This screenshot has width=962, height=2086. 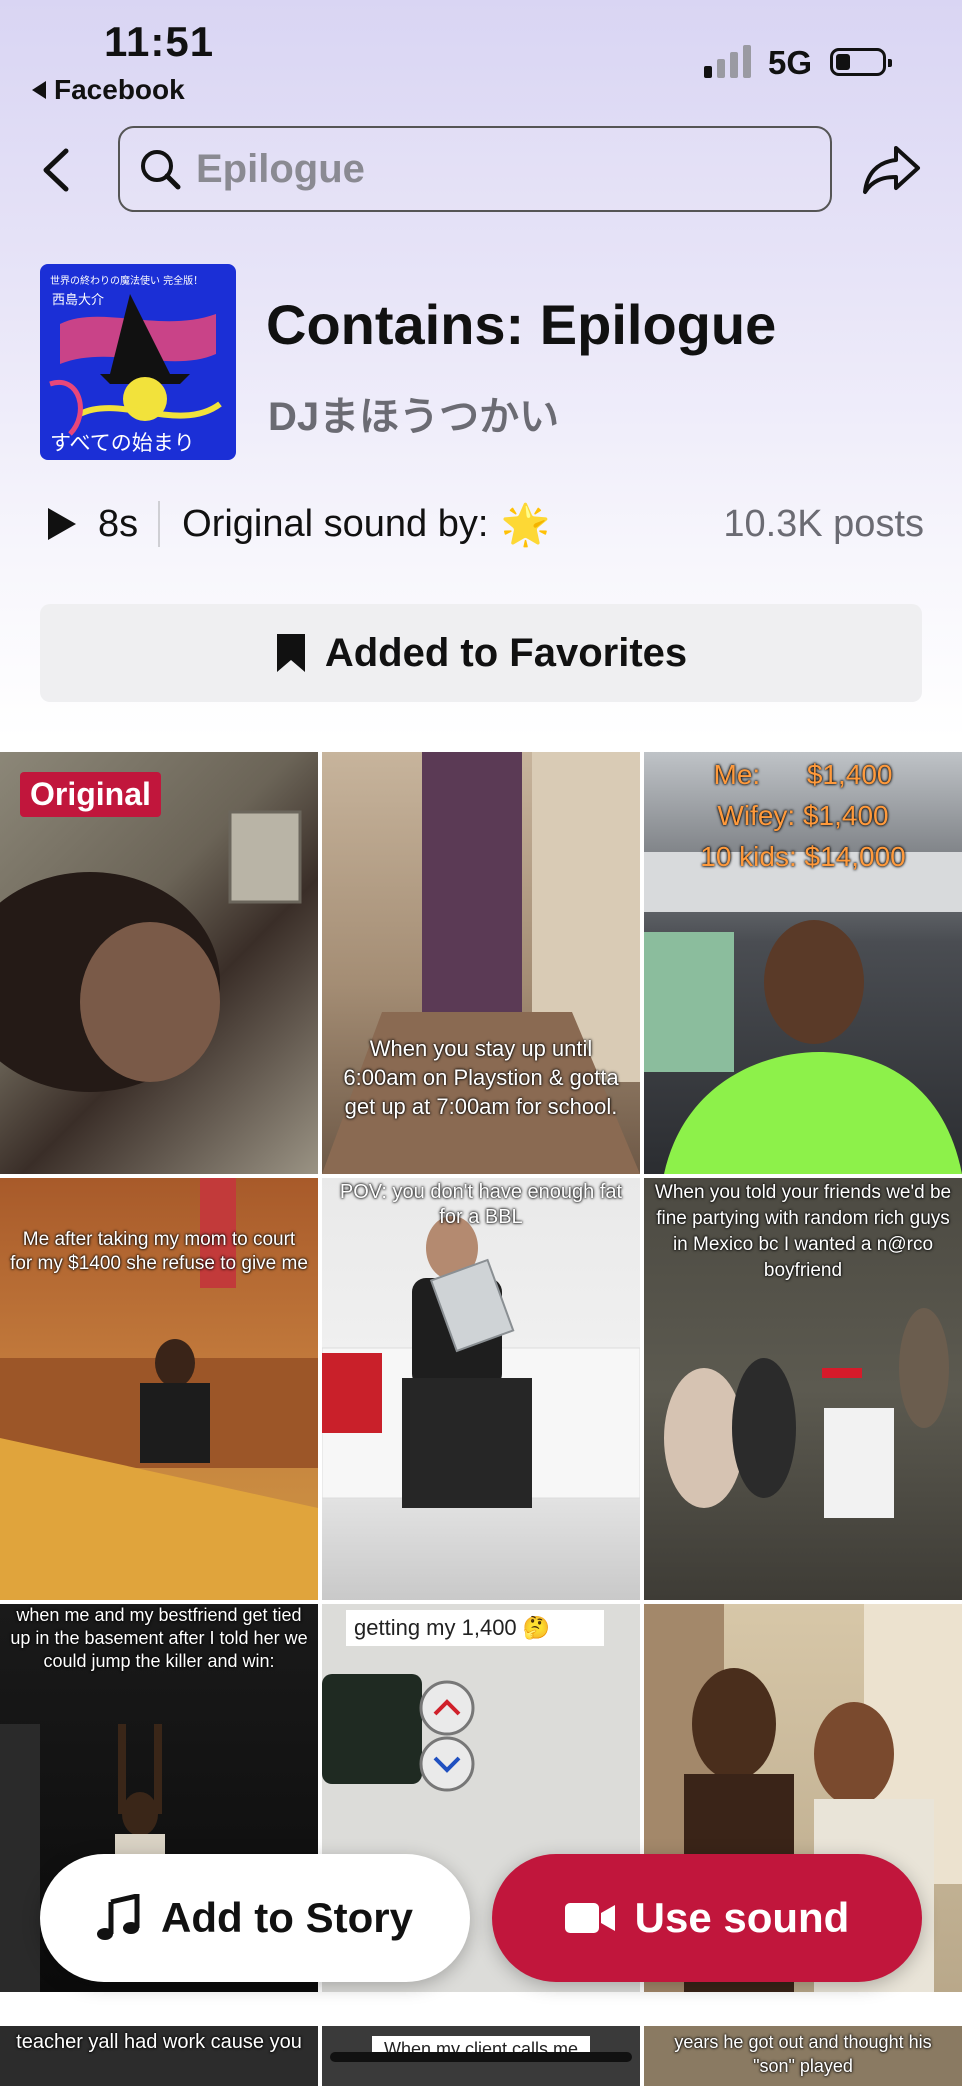 What do you see at coordinates (287, 1917) in the screenshot?
I see `add-to-story-label: Add to Story` at bounding box center [287, 1917].